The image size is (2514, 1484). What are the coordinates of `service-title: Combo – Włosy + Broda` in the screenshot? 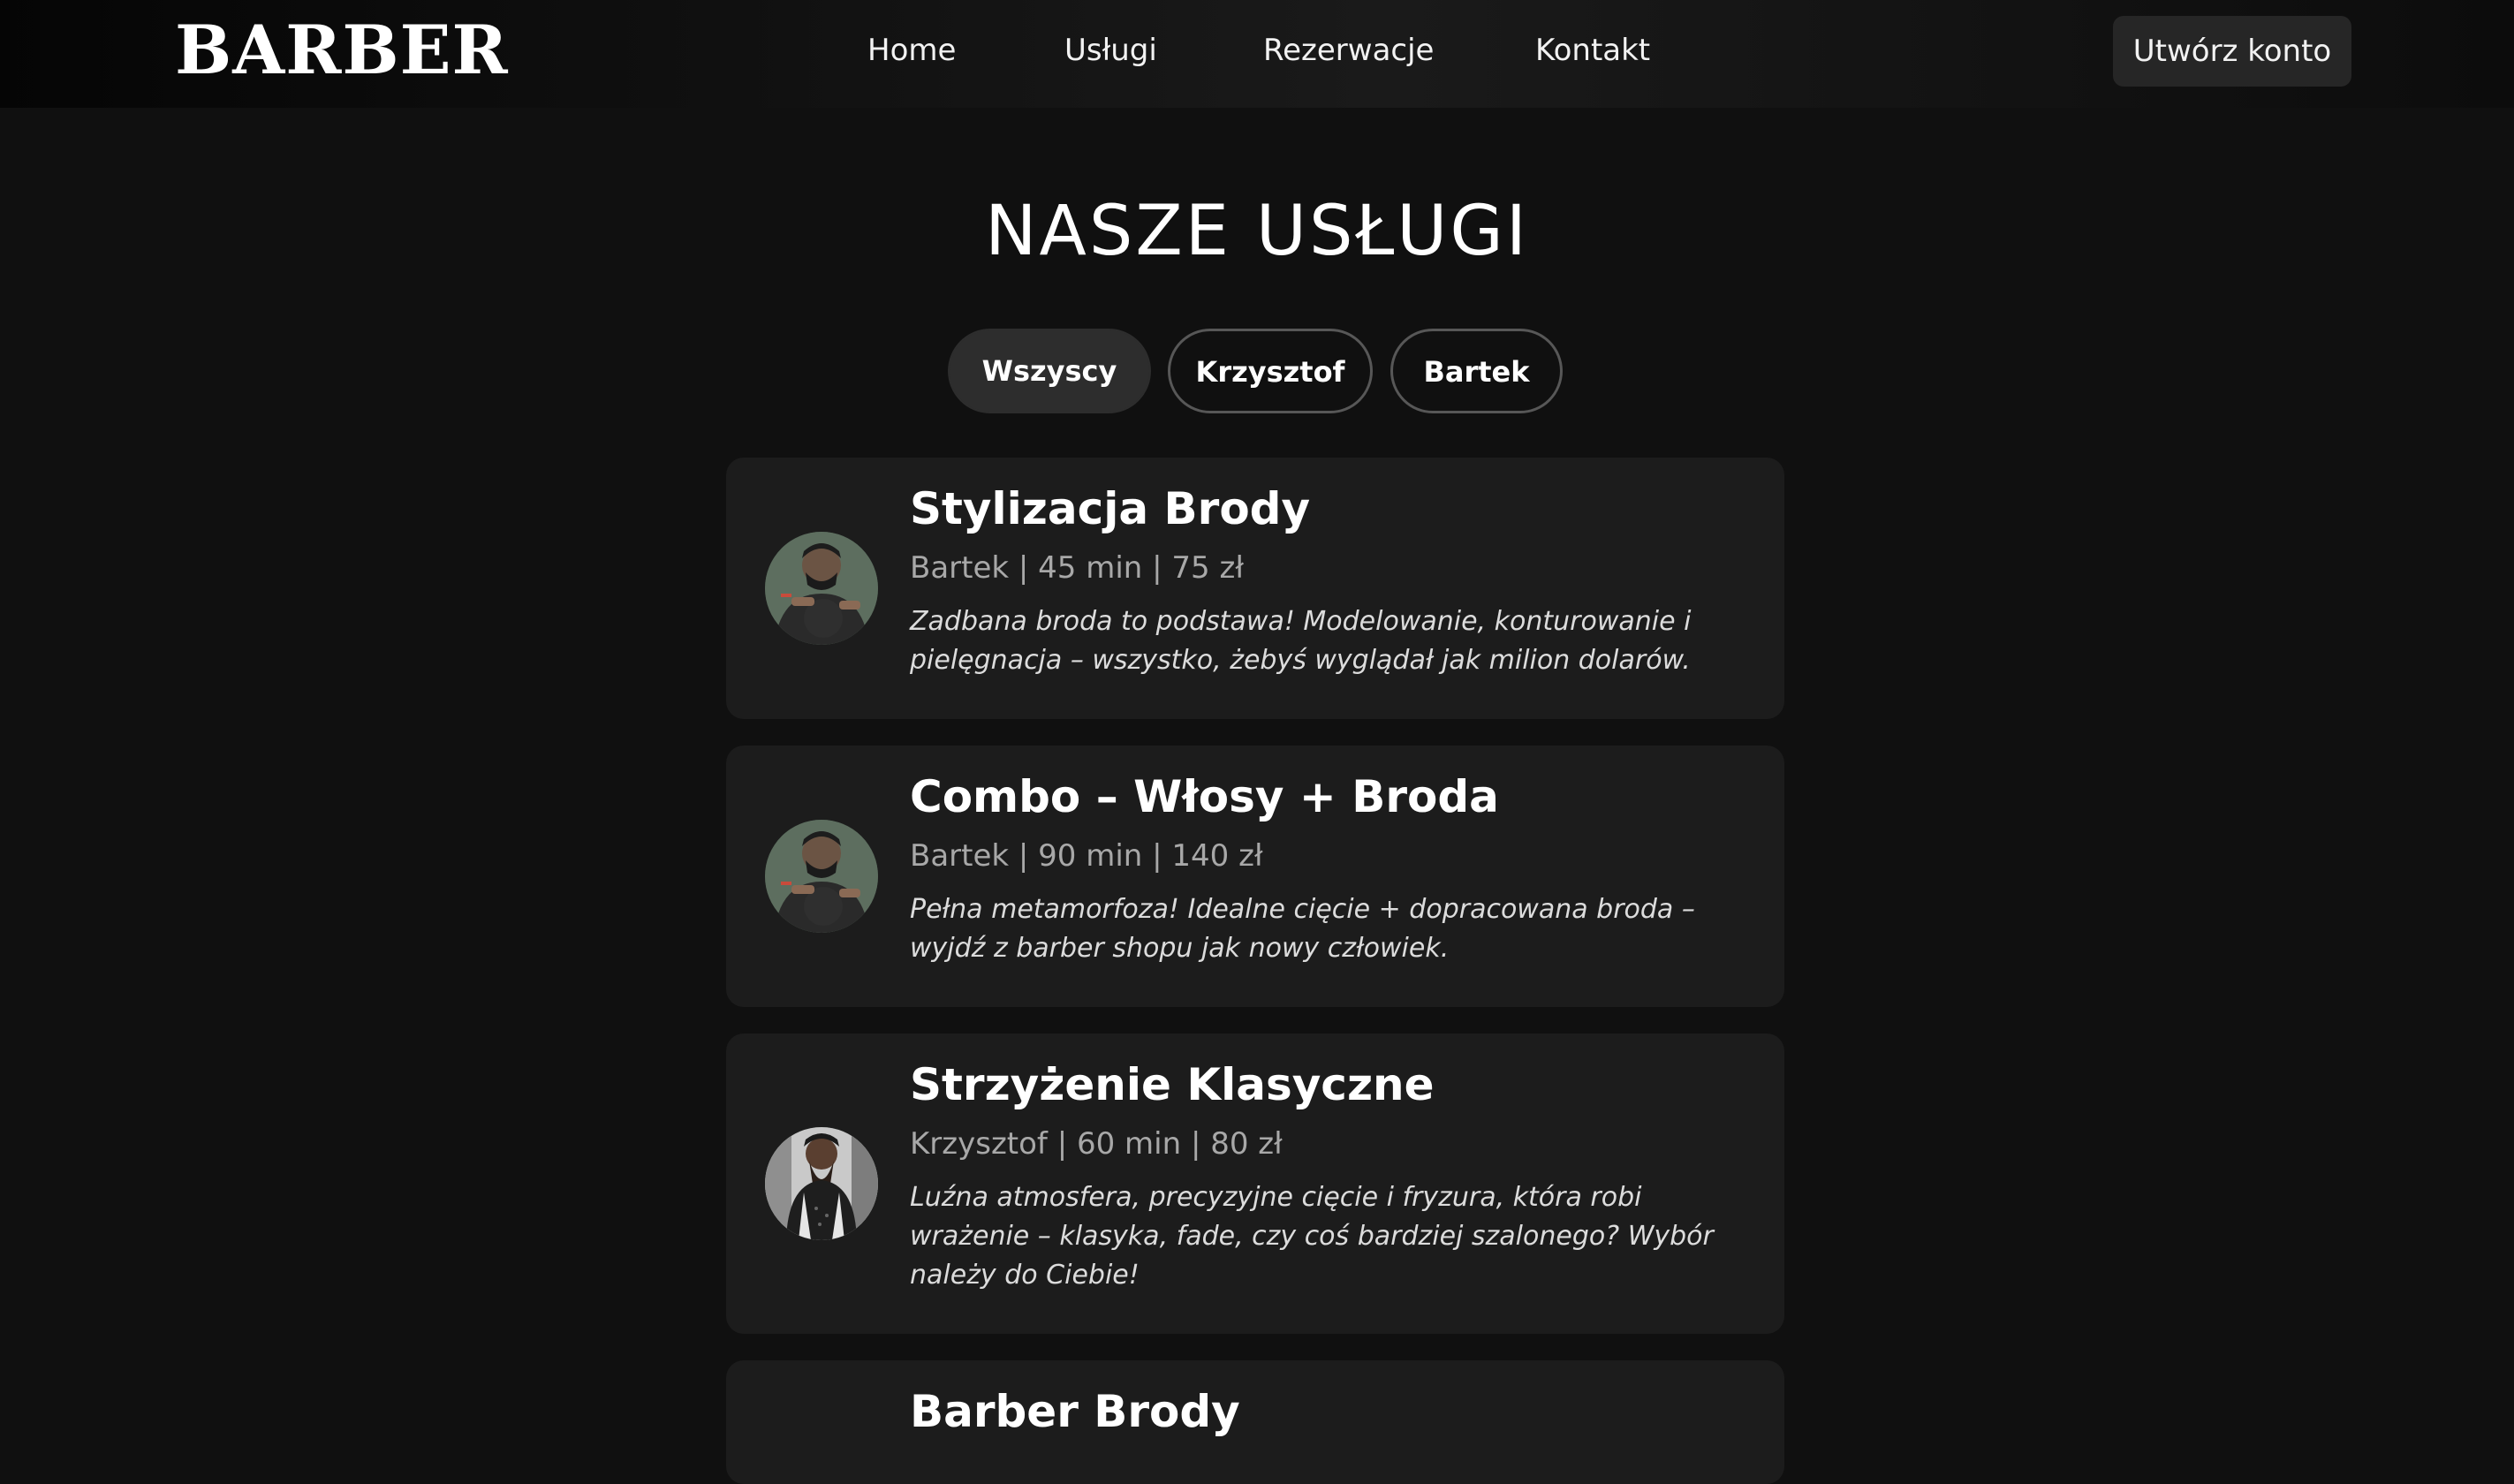 It's located at (1205, 796).